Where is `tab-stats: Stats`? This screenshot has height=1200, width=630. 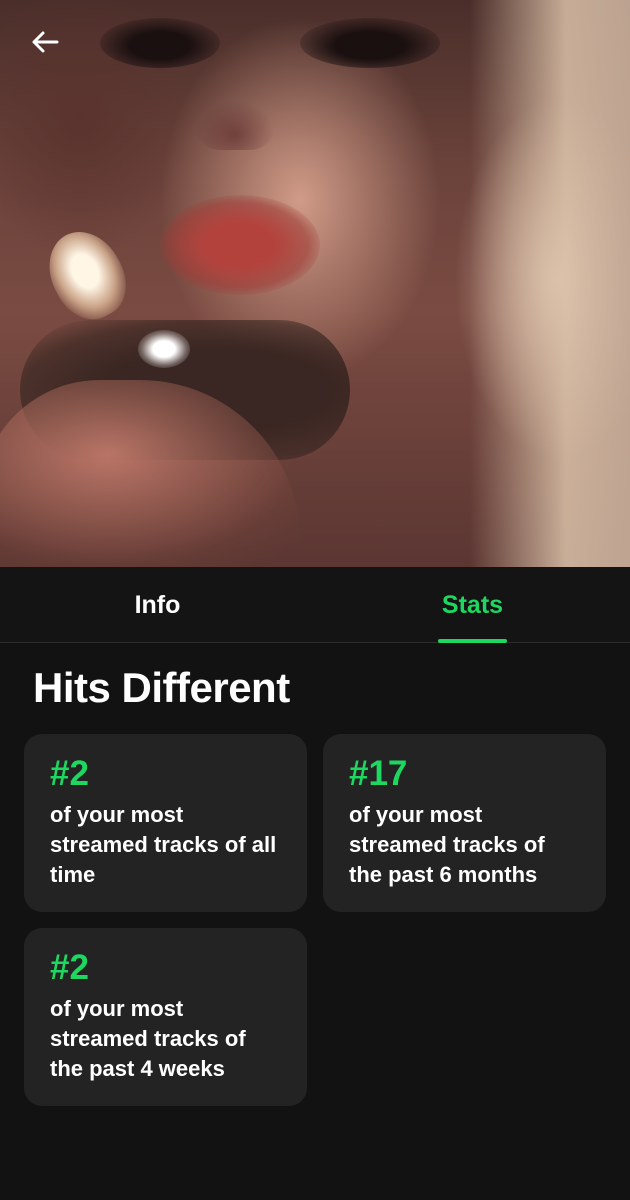 tab-stats: Stats is located at coordinates (472, 605).